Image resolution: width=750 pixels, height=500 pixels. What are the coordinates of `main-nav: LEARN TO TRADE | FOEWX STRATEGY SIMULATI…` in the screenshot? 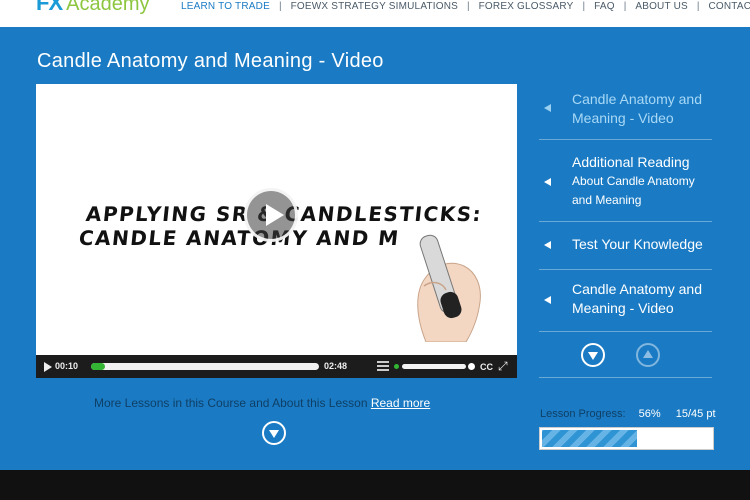 It's located at (465, 6).